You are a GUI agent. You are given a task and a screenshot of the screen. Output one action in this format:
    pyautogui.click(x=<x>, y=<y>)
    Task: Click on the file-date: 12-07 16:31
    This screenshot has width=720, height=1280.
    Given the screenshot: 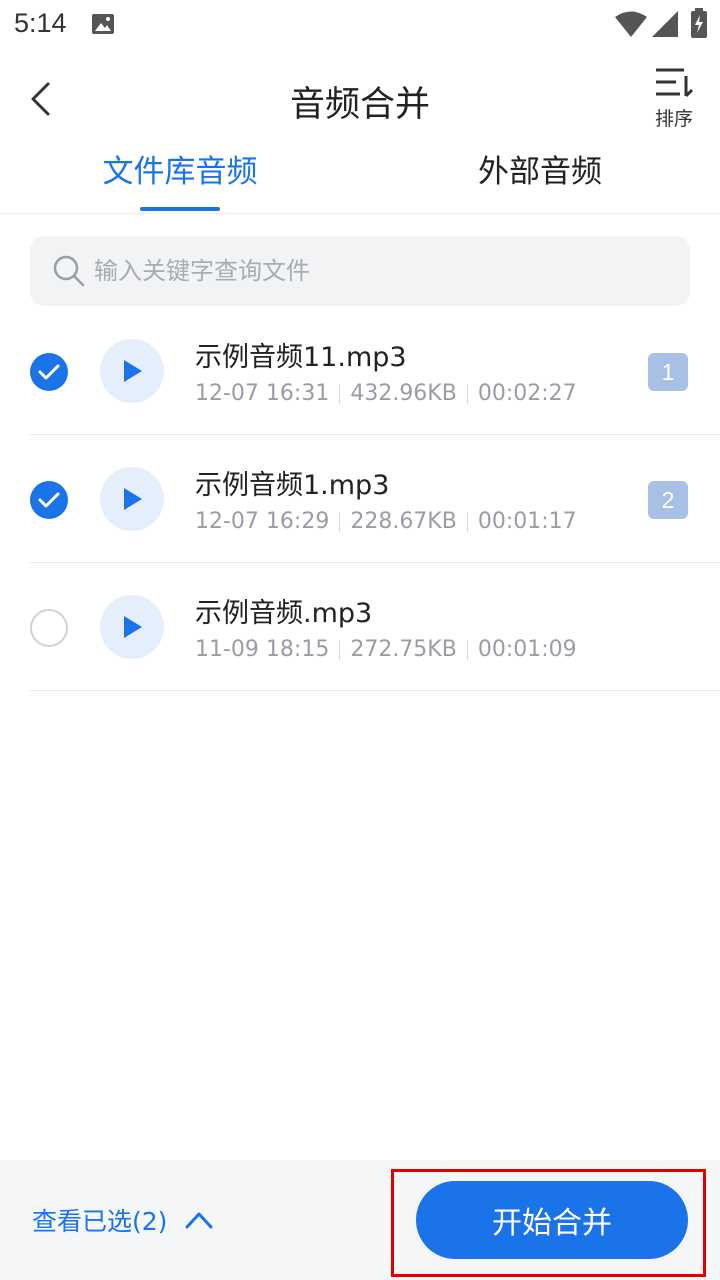 What is the action you would take?
    pyautogui.click(x=262, y=393)
    